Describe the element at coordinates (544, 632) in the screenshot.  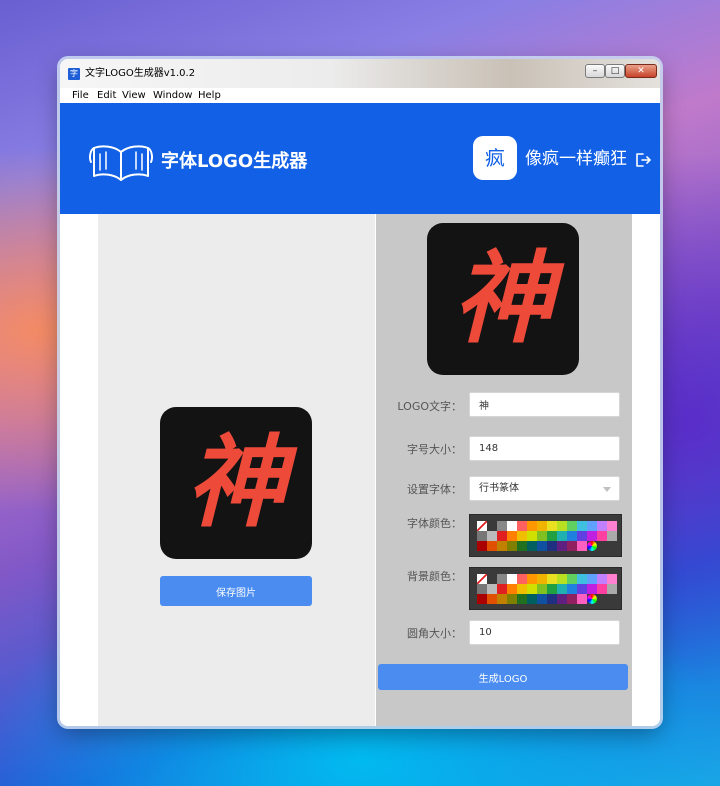
I see `radius-input` at that location.